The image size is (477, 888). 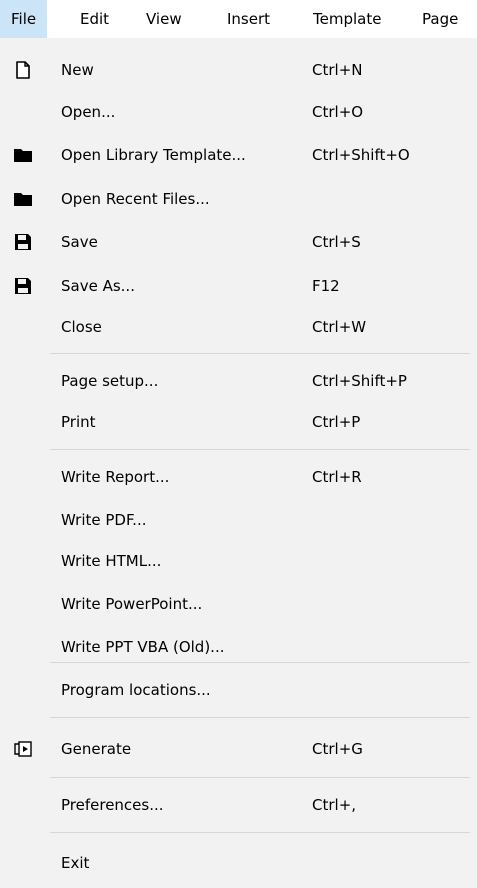 What do you see at coordinates (238, 477) in the screenshot?
I see `menu-item-write-report: Write Report... Ctrl+R` at bounding box center [238, 477].